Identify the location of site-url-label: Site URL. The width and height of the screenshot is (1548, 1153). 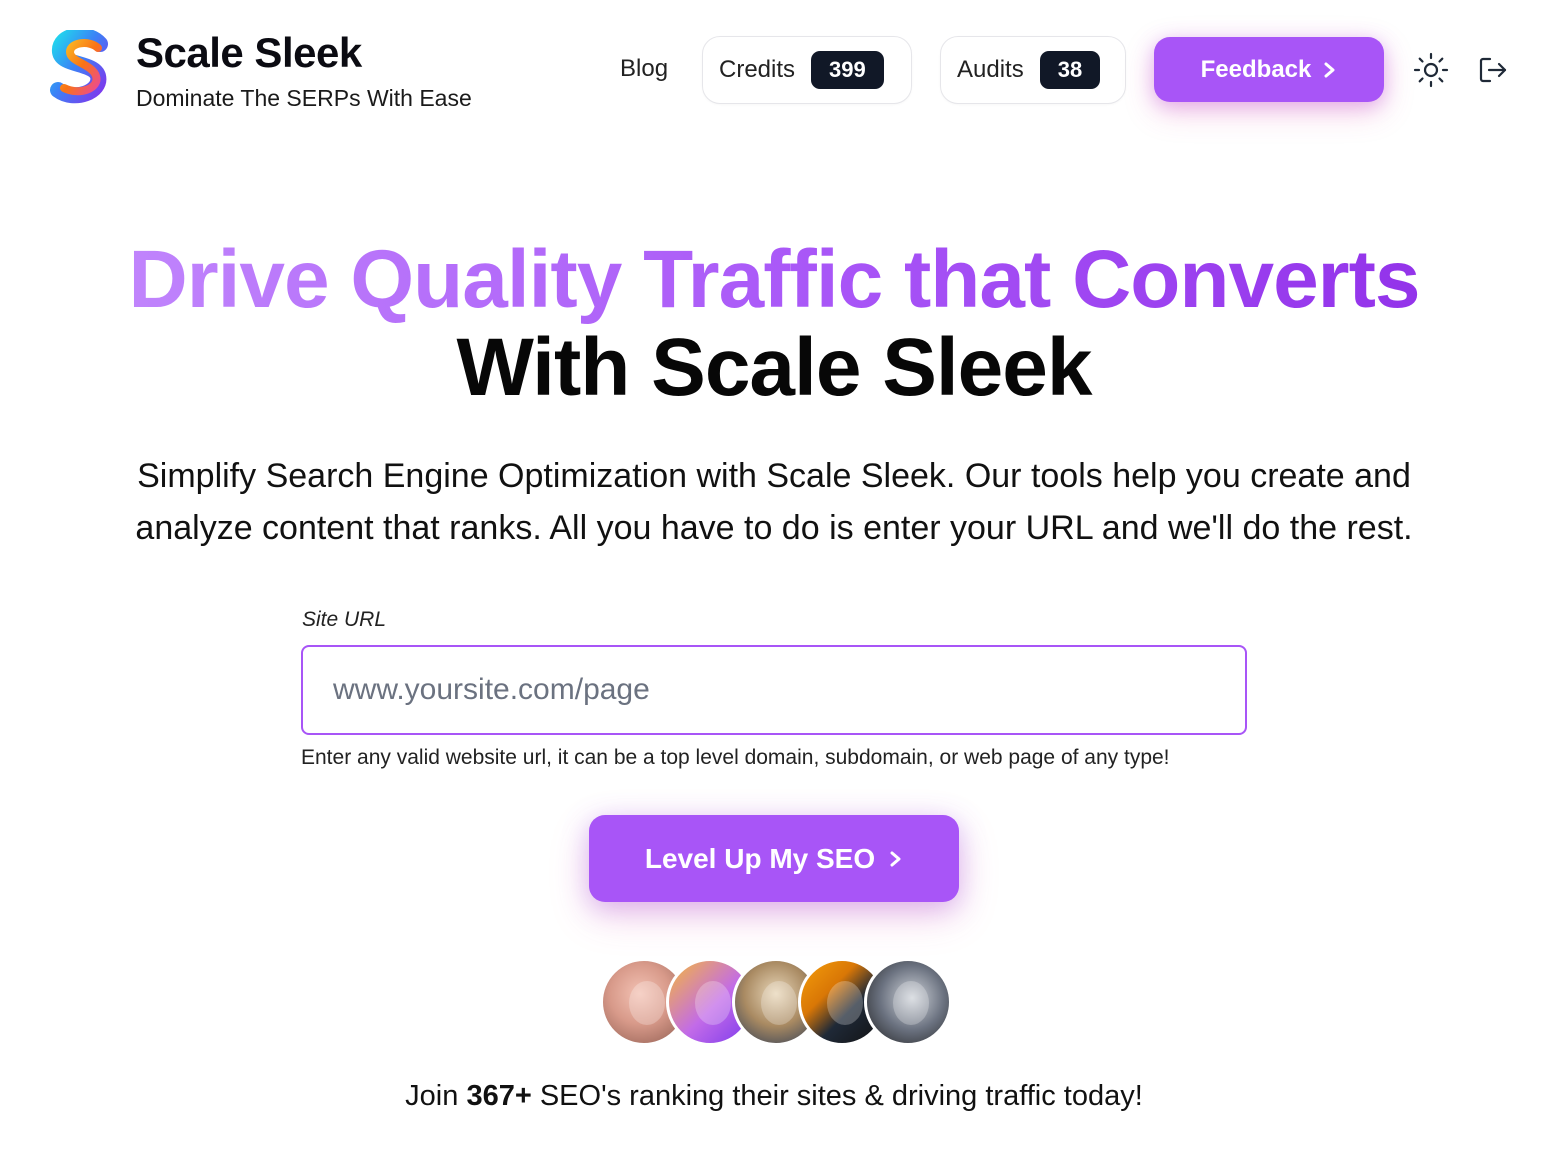
(344, 619).